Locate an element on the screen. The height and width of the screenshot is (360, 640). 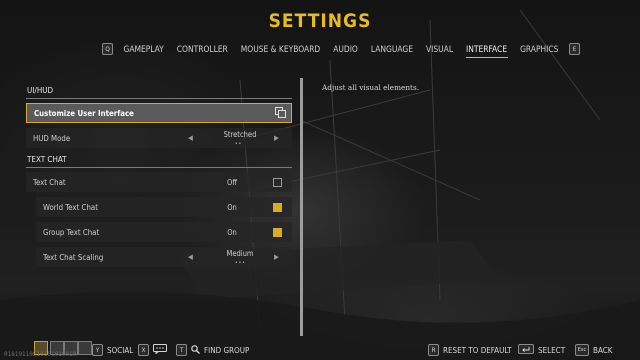
reset-button: R RESET TO DEFAULT is located at coordinates (470, 350).